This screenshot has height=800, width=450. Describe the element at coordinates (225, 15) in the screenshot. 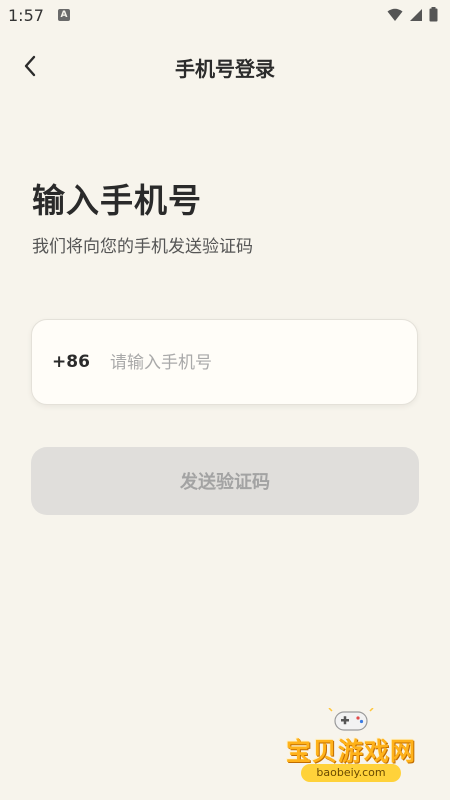

I see `status-bar: 1:57 A` at that location.